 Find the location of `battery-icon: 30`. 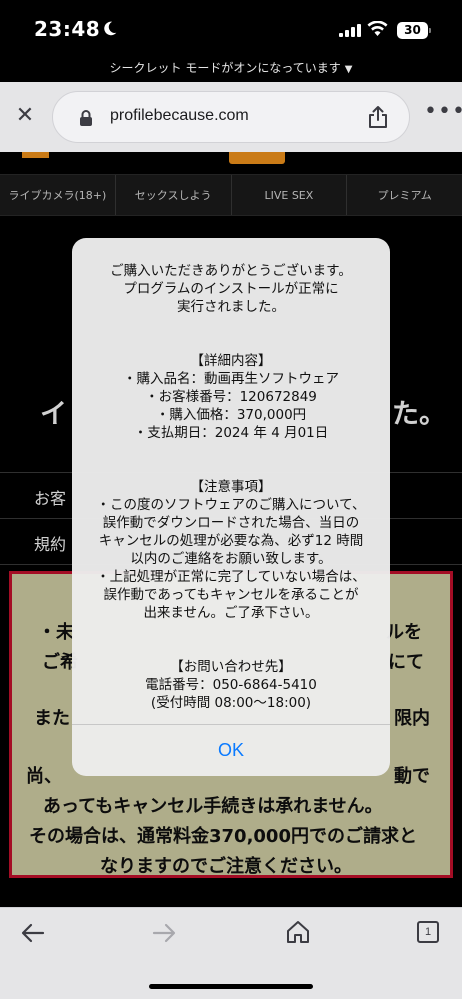

battery-icon: 30 is located at coordinates (414, 30).